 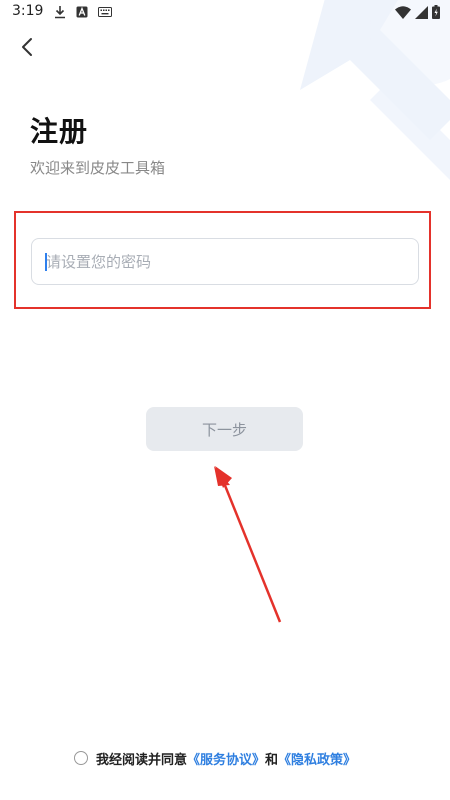 What do you see at coordinates (225, 13) in the screenshot?
I see `status-bar: 3:19` at bounding box center [225, 13].